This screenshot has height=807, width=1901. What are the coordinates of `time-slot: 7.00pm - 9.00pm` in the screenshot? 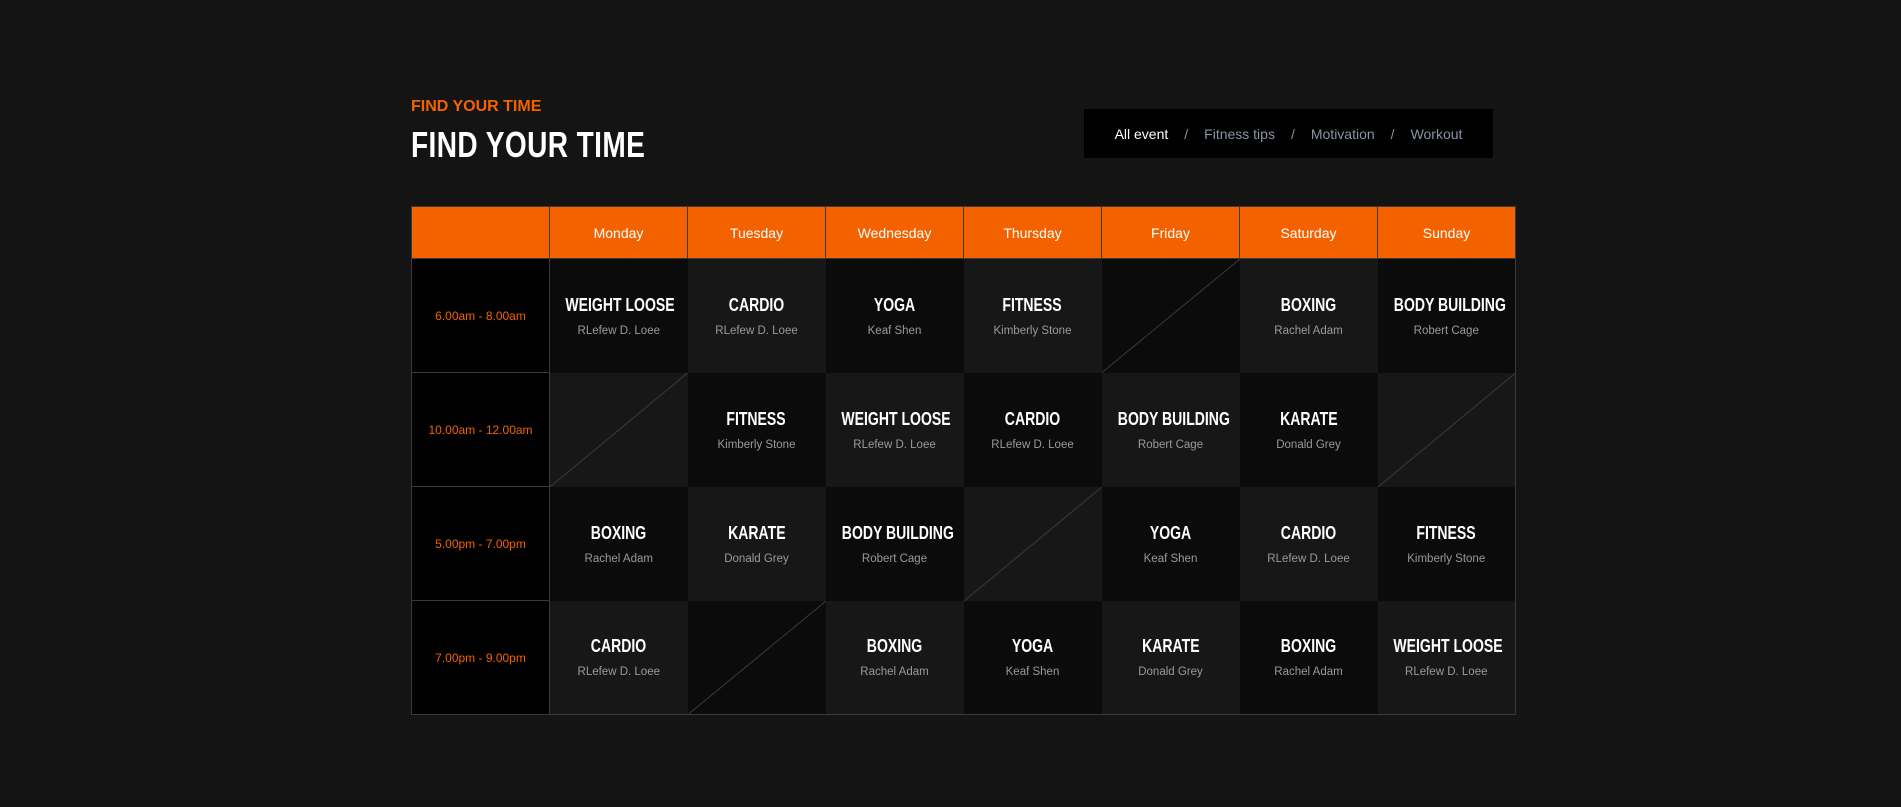 It's located at (480, 657).